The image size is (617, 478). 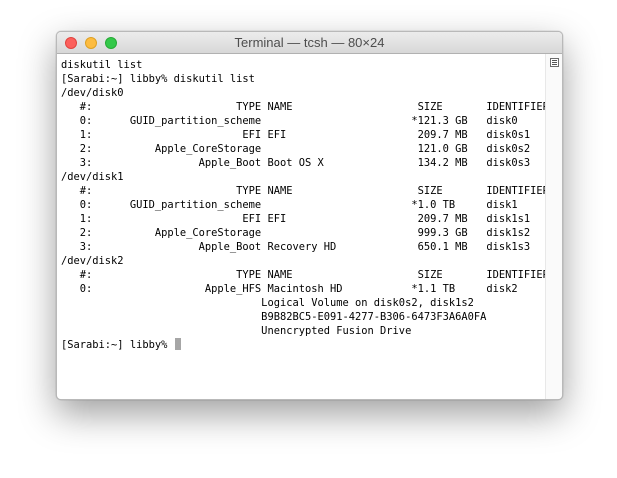 What do you see at coordinates (289, 289) in the screenshot?
I see `terminal-line: 0: Apple_HFS Macintosh HD *1.1 TB disk2` at bounding box center [289, 289].